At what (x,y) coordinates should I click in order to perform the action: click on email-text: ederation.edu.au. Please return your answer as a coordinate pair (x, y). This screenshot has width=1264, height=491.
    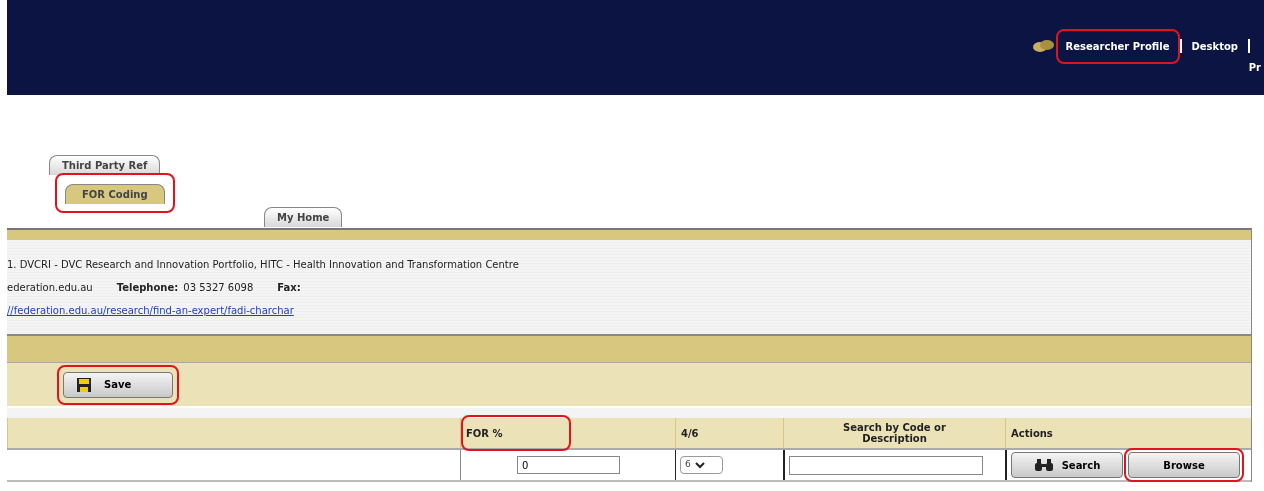
    Looking at the image, I should click on (50, 288).